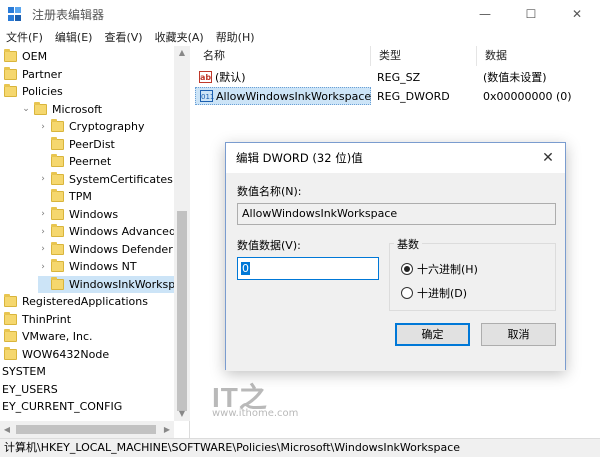  I want to click on tree-node-label: Windows Defender, so click(121, 249).